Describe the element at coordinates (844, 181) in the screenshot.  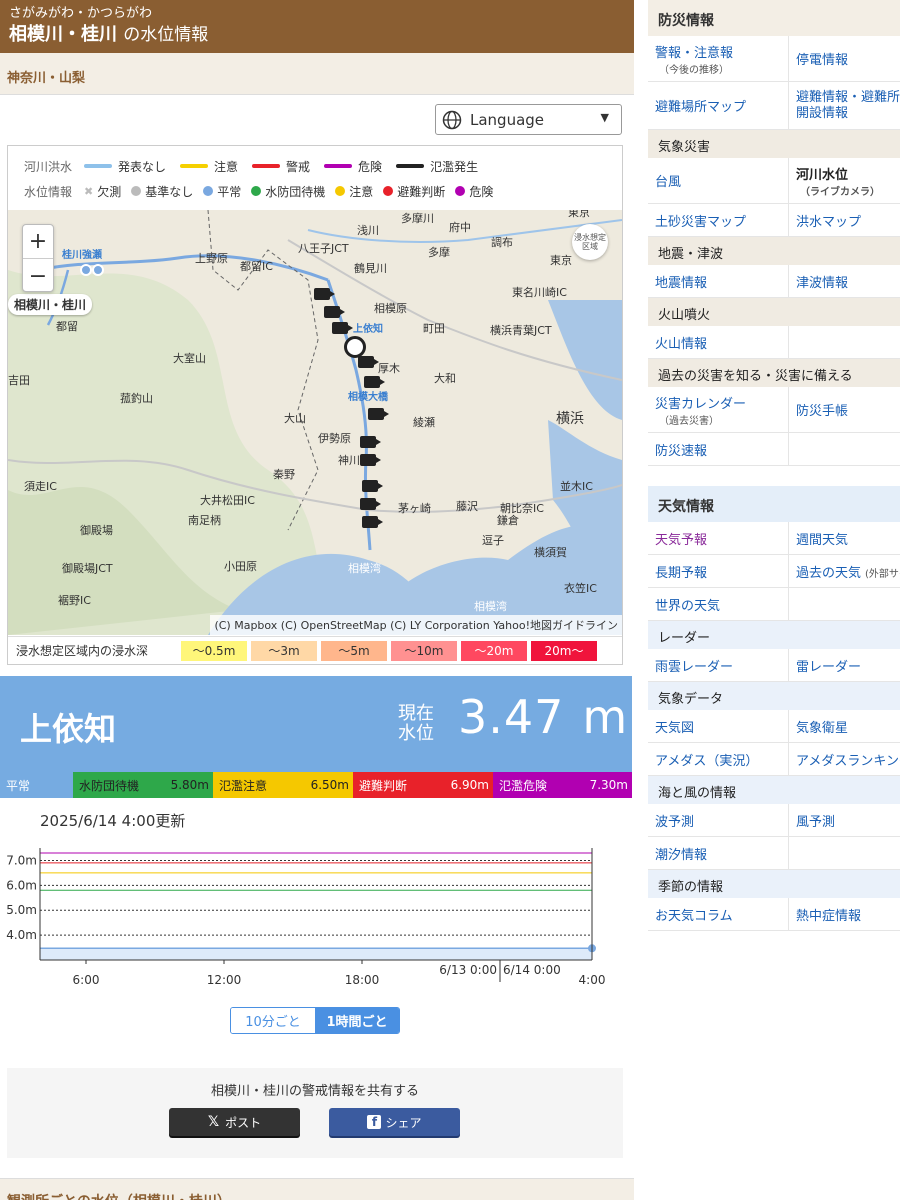
I see `sidebar-link: 河川水位 （ライブカメラ）` at that location.